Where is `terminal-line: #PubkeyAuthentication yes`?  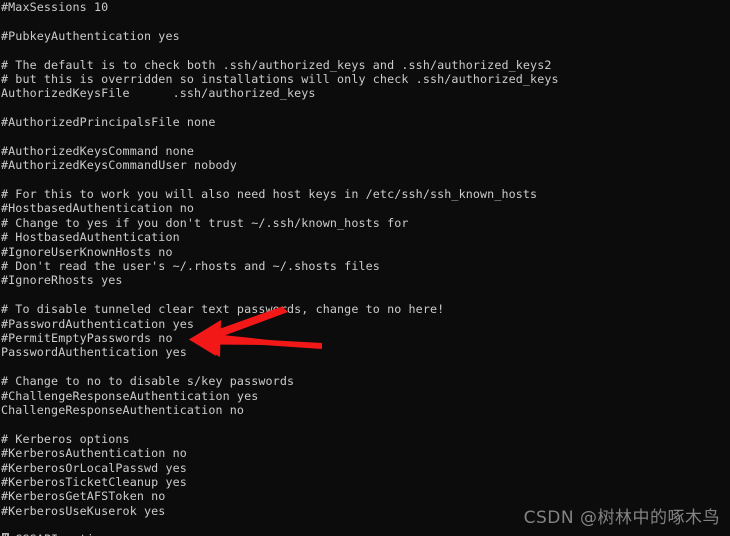 terminal-line: #PubkeyAuthentication yes is located at coordinates (90, 35).